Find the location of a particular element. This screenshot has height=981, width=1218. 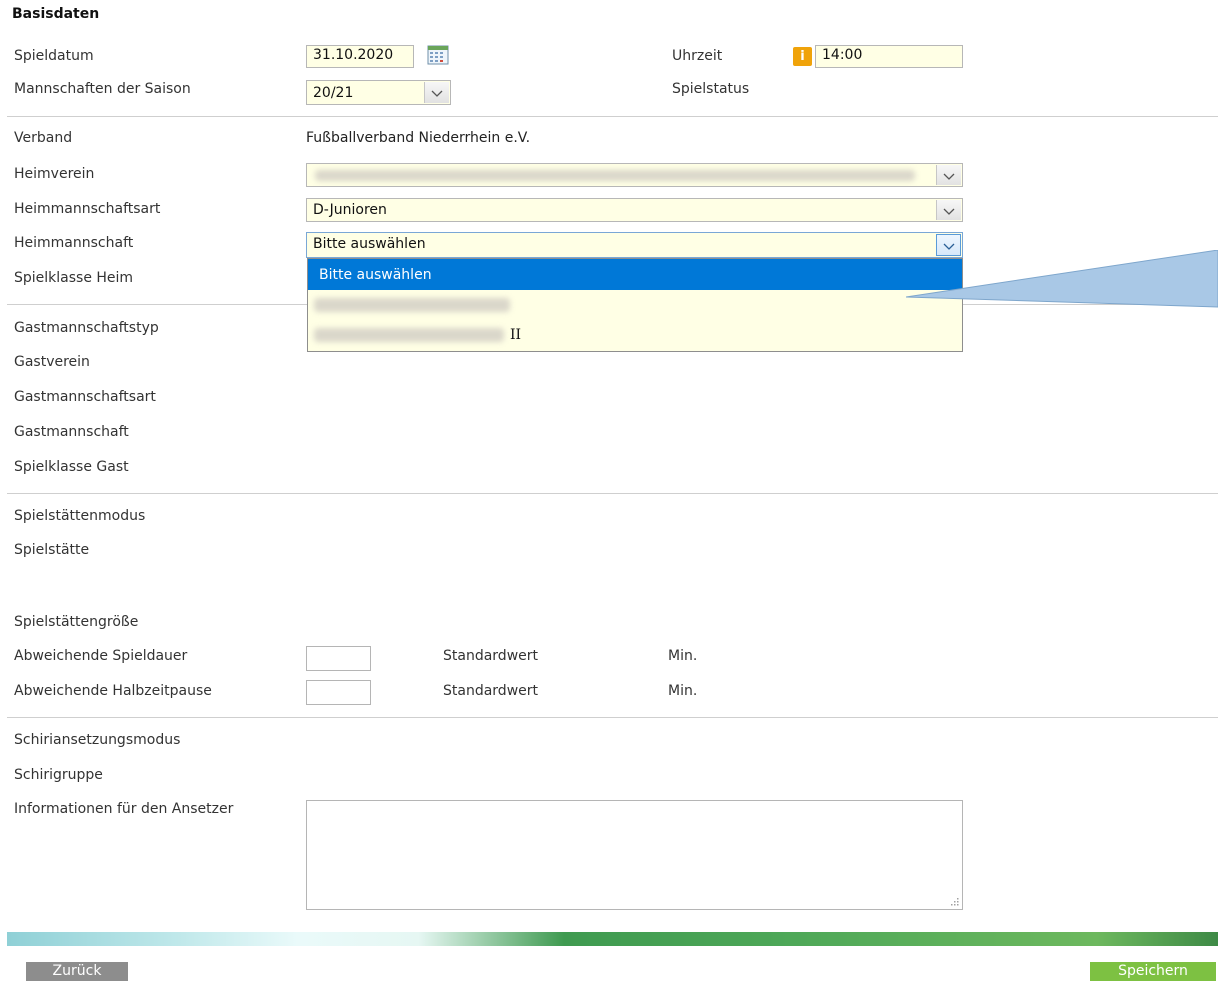

heimmannschaft-dropdown-list: Bitte auswählen II is located at coordinates (635, 305).